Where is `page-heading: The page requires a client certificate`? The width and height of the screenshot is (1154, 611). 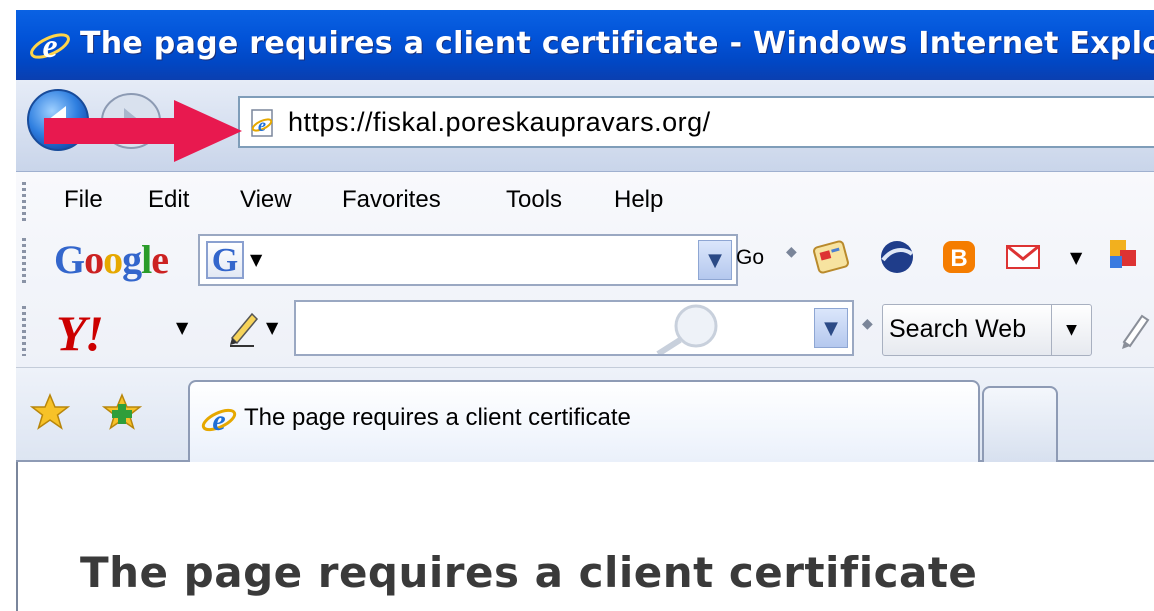
page-heading: The page requires a client certificate is located at coordinates (529, 572).